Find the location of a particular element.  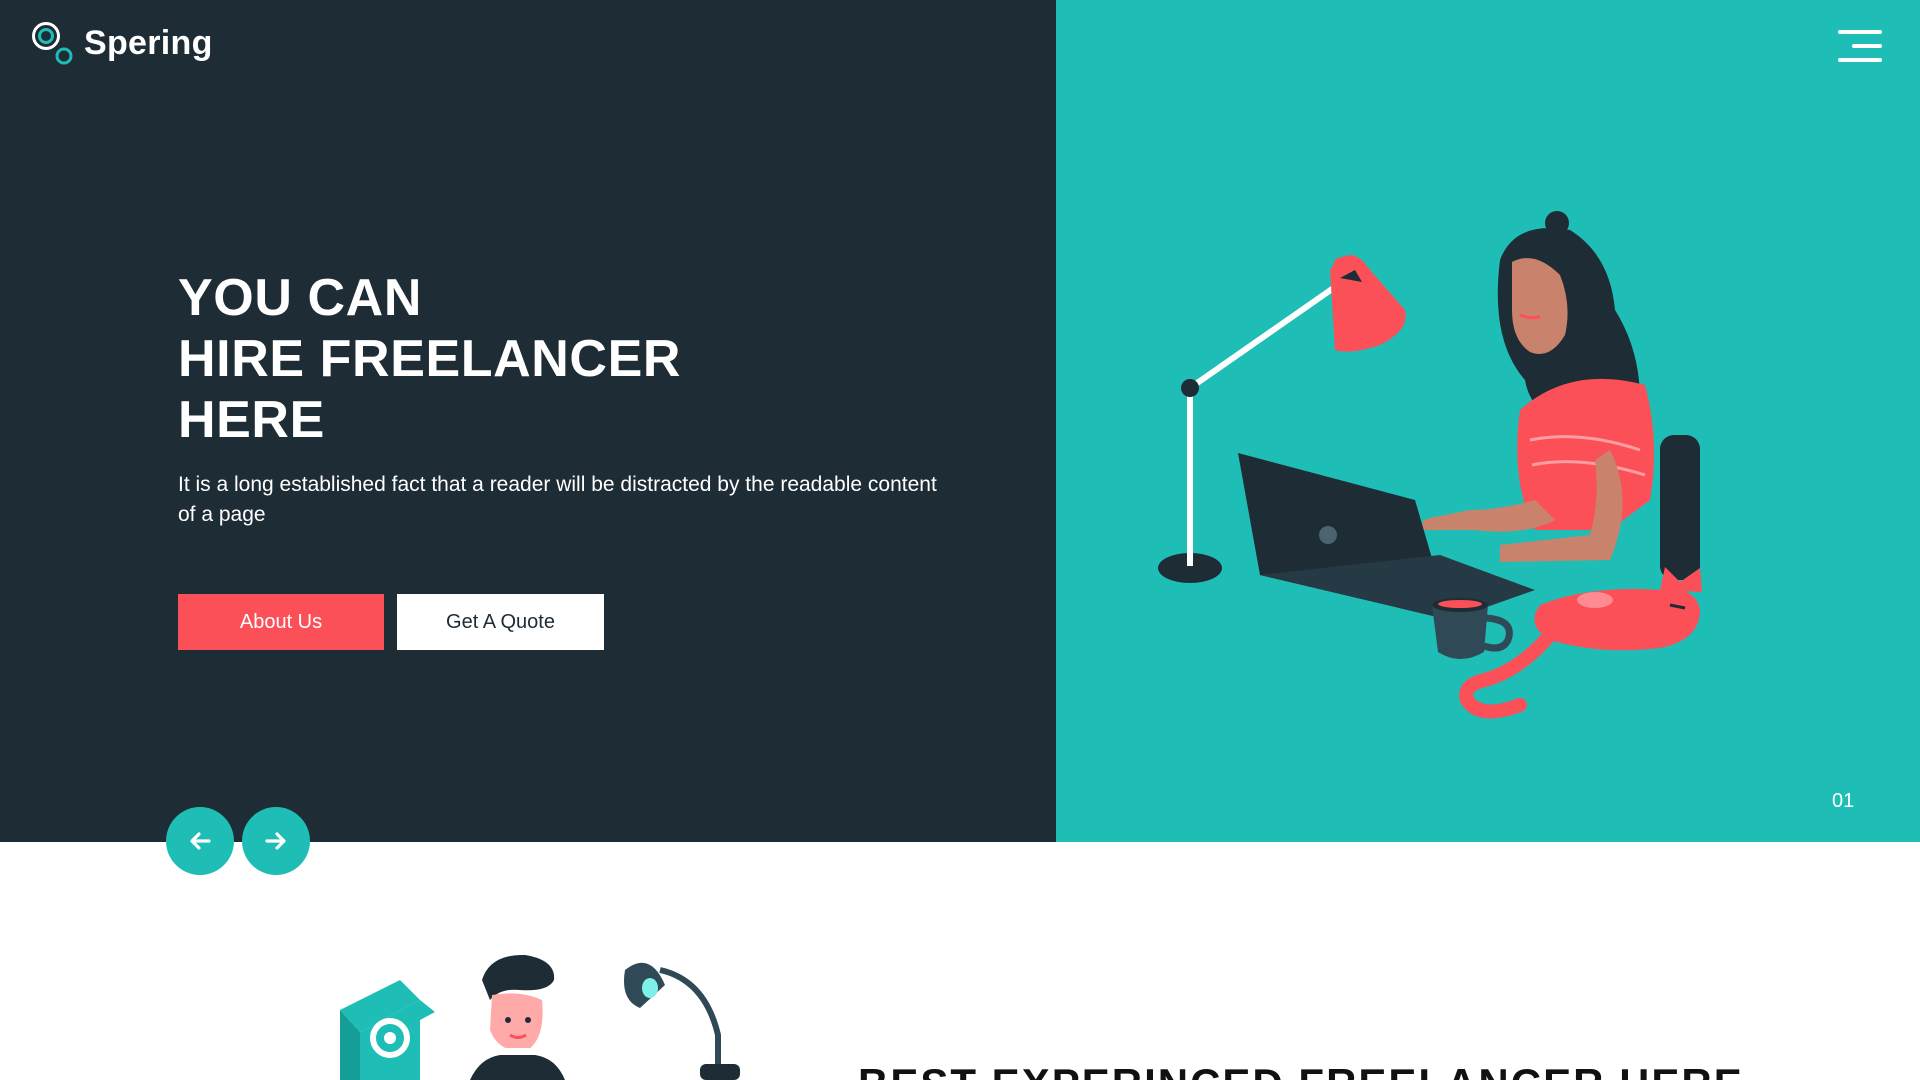

get-a-quote-button: Get A Quote is located at coordinates (500, 622).